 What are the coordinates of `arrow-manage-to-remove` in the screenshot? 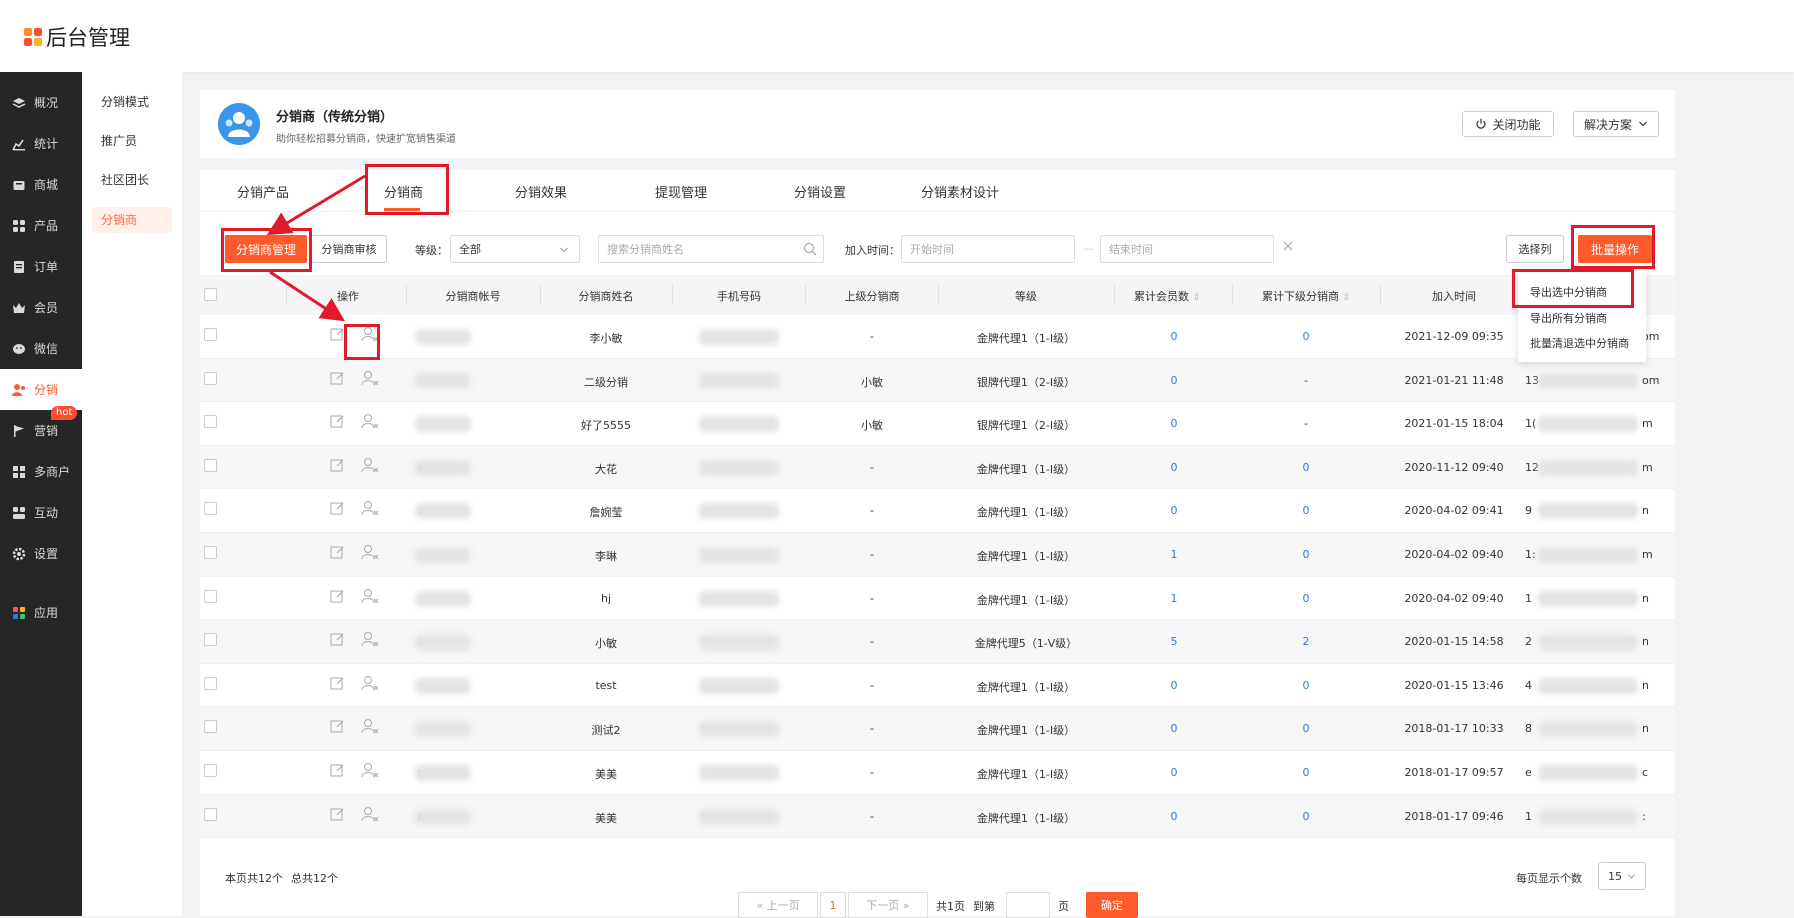 It's located at (307, 296).